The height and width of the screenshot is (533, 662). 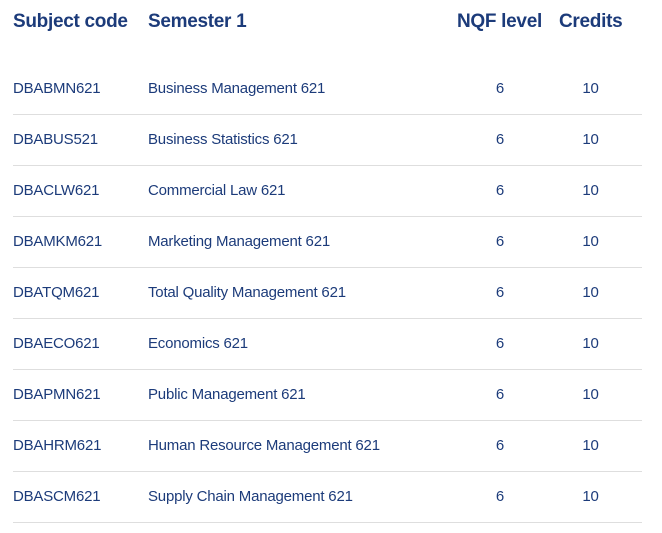 What do you see at coordinates (57, 394) in the screenshot?
I see `subject-code-cell: DBAPMN621` at bounding box center [57, 394].